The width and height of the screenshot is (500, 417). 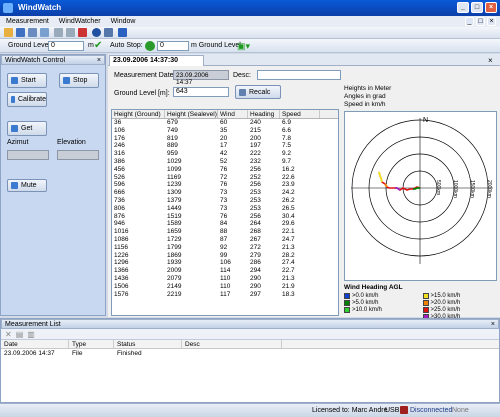 What do you see at coordinates (121, 286) in the screenshot?
I see `table-cell: 1506` at bounding box center [121, 286].